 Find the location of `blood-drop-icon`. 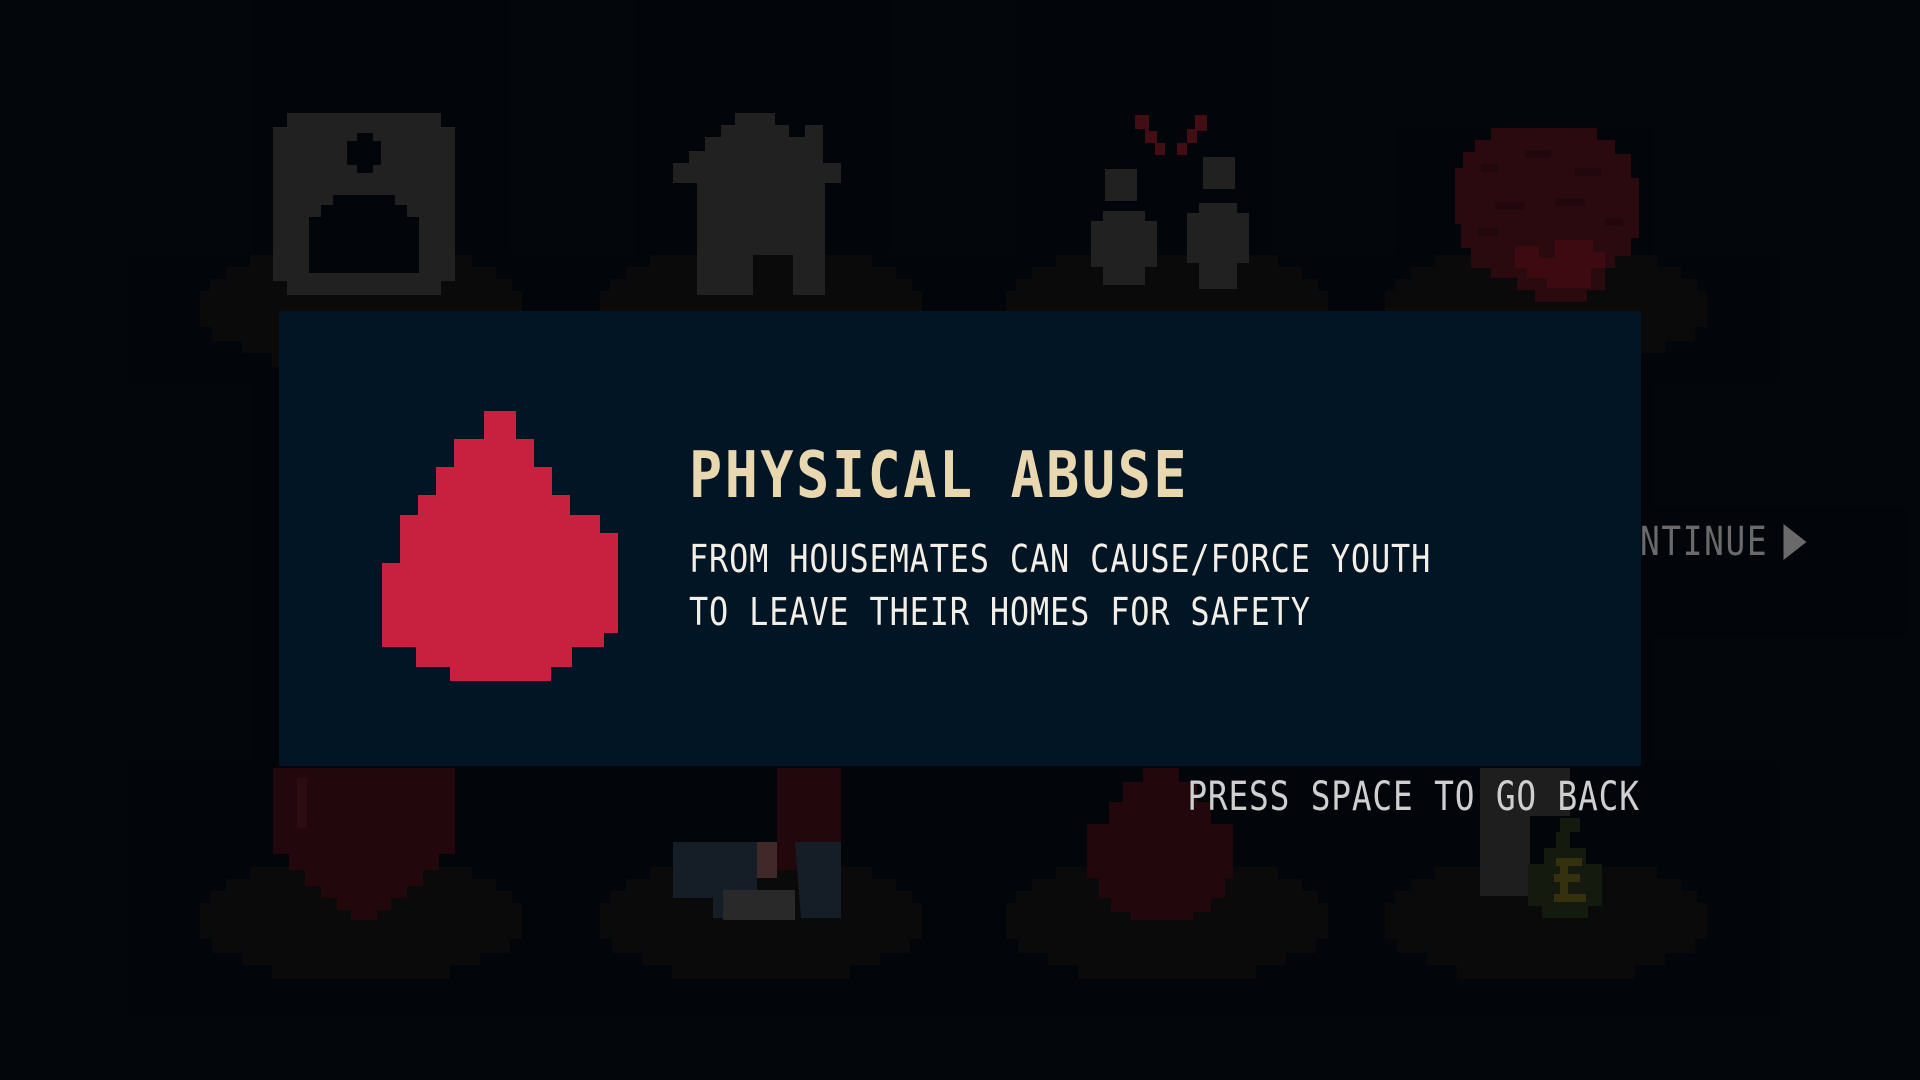

blood-drop-icon is located at coordinates (500, 546).